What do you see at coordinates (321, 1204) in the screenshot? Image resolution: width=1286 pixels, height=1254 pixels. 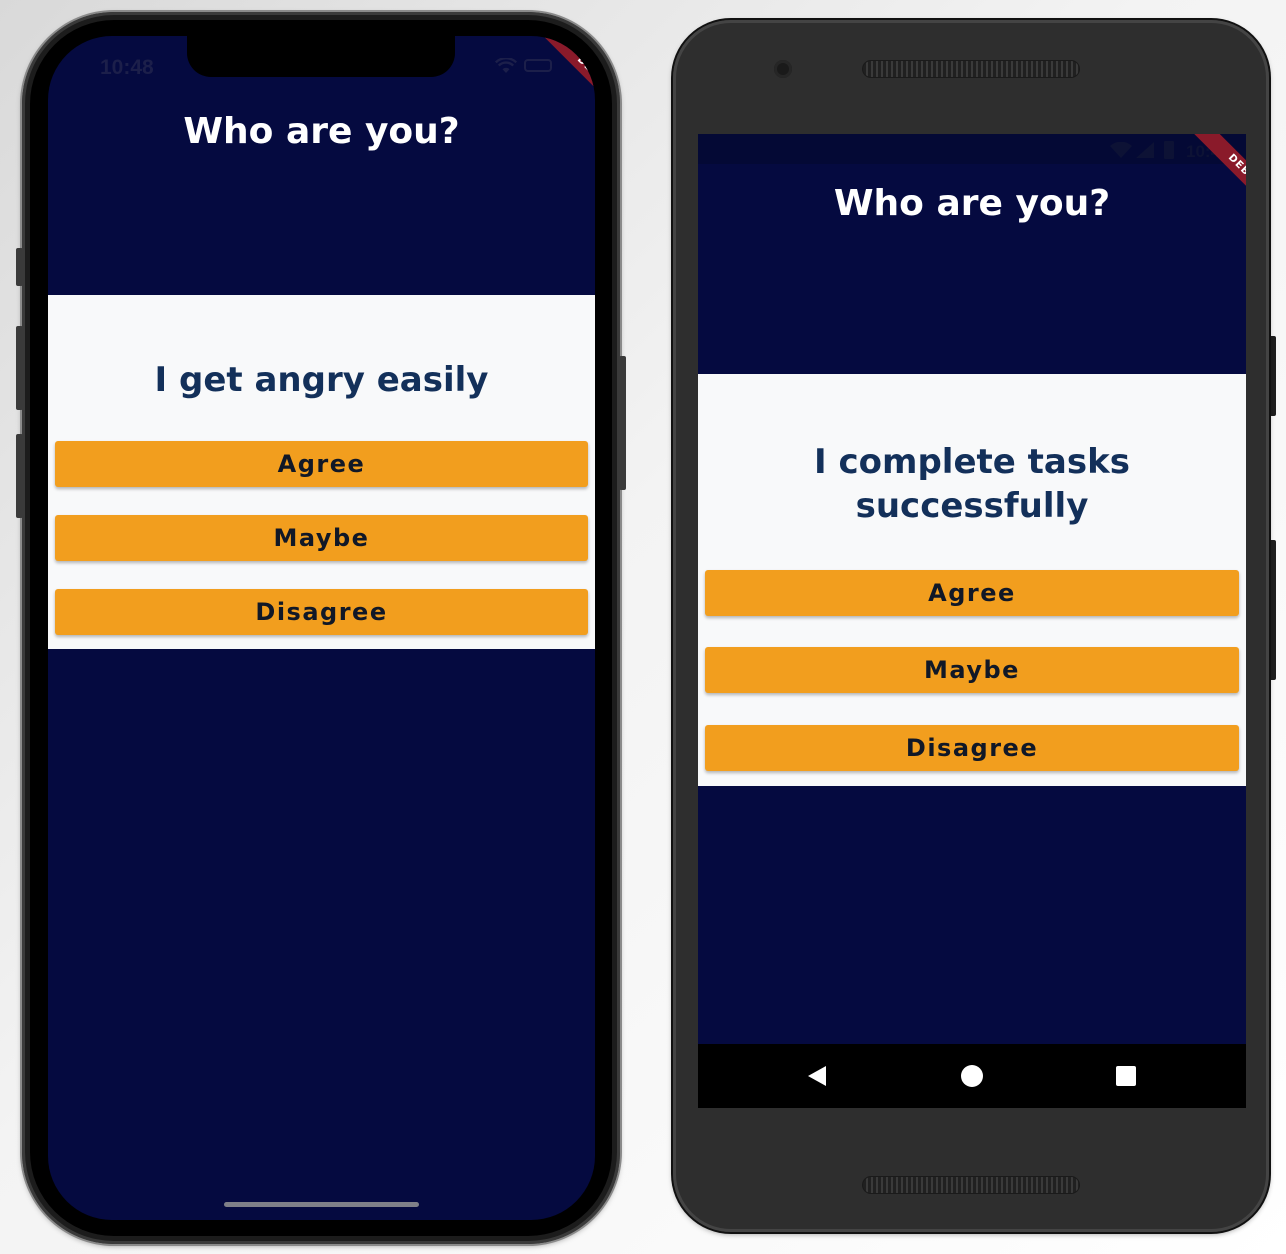 I see `home-indicator` at bounding box center [321, 1204].